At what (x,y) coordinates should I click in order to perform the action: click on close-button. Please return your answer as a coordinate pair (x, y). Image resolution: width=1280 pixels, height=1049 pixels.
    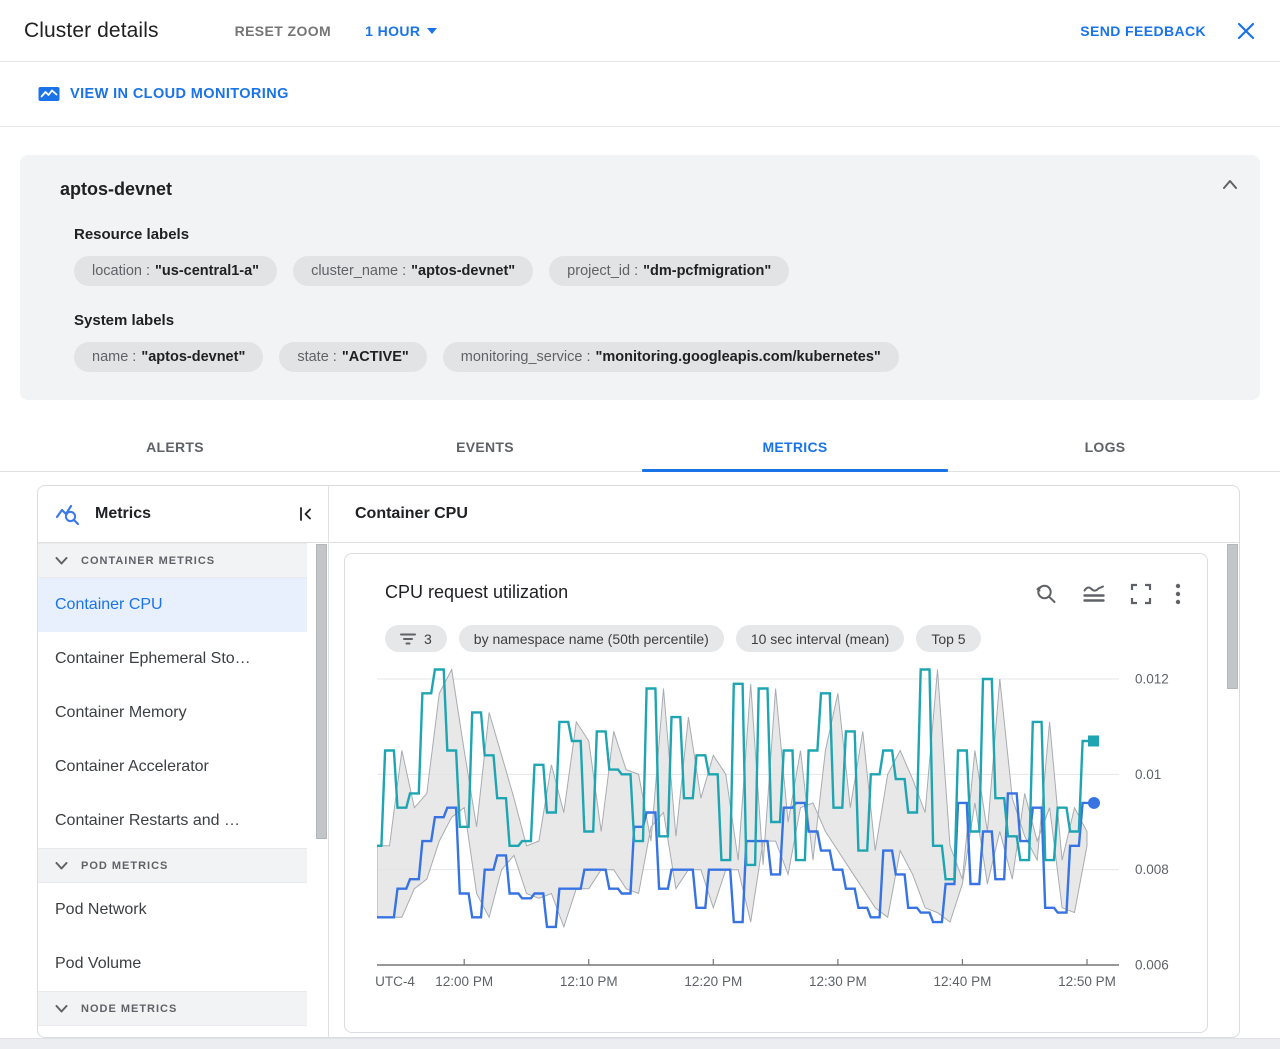
    Looking at the image, I should click on (1246, 31).